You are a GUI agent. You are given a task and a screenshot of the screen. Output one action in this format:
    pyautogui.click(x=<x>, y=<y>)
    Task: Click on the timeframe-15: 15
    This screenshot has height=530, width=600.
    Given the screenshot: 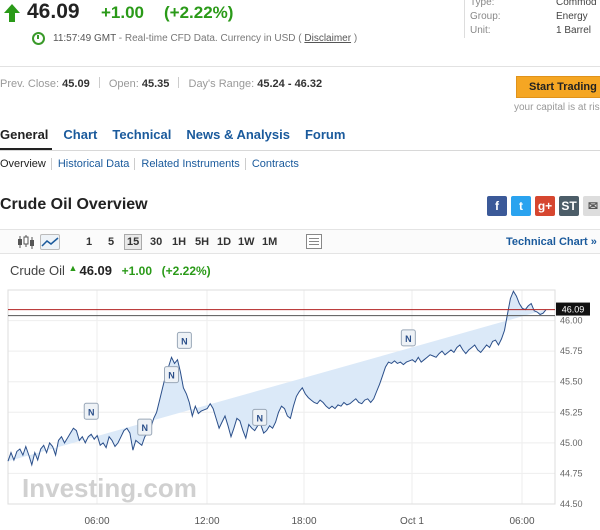 What is the action you would take?
    pyautogui.click(x=133, y=242)
    